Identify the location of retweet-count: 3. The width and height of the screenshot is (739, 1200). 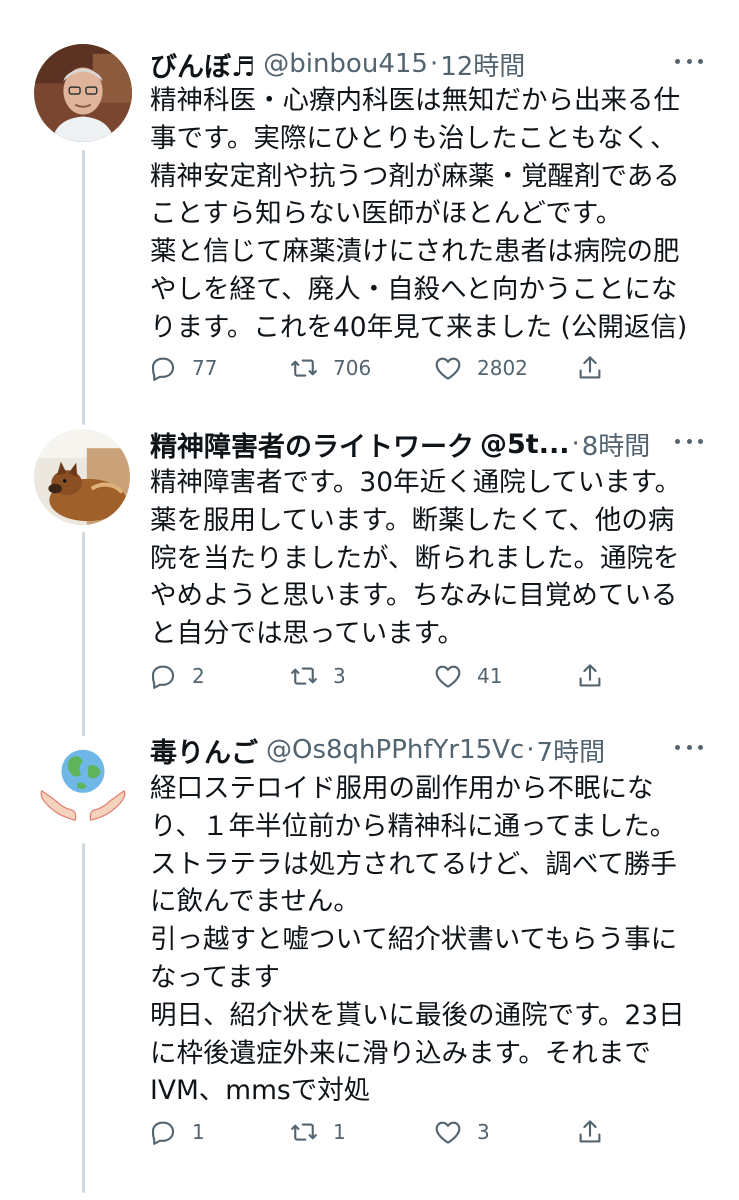
(339, 676).